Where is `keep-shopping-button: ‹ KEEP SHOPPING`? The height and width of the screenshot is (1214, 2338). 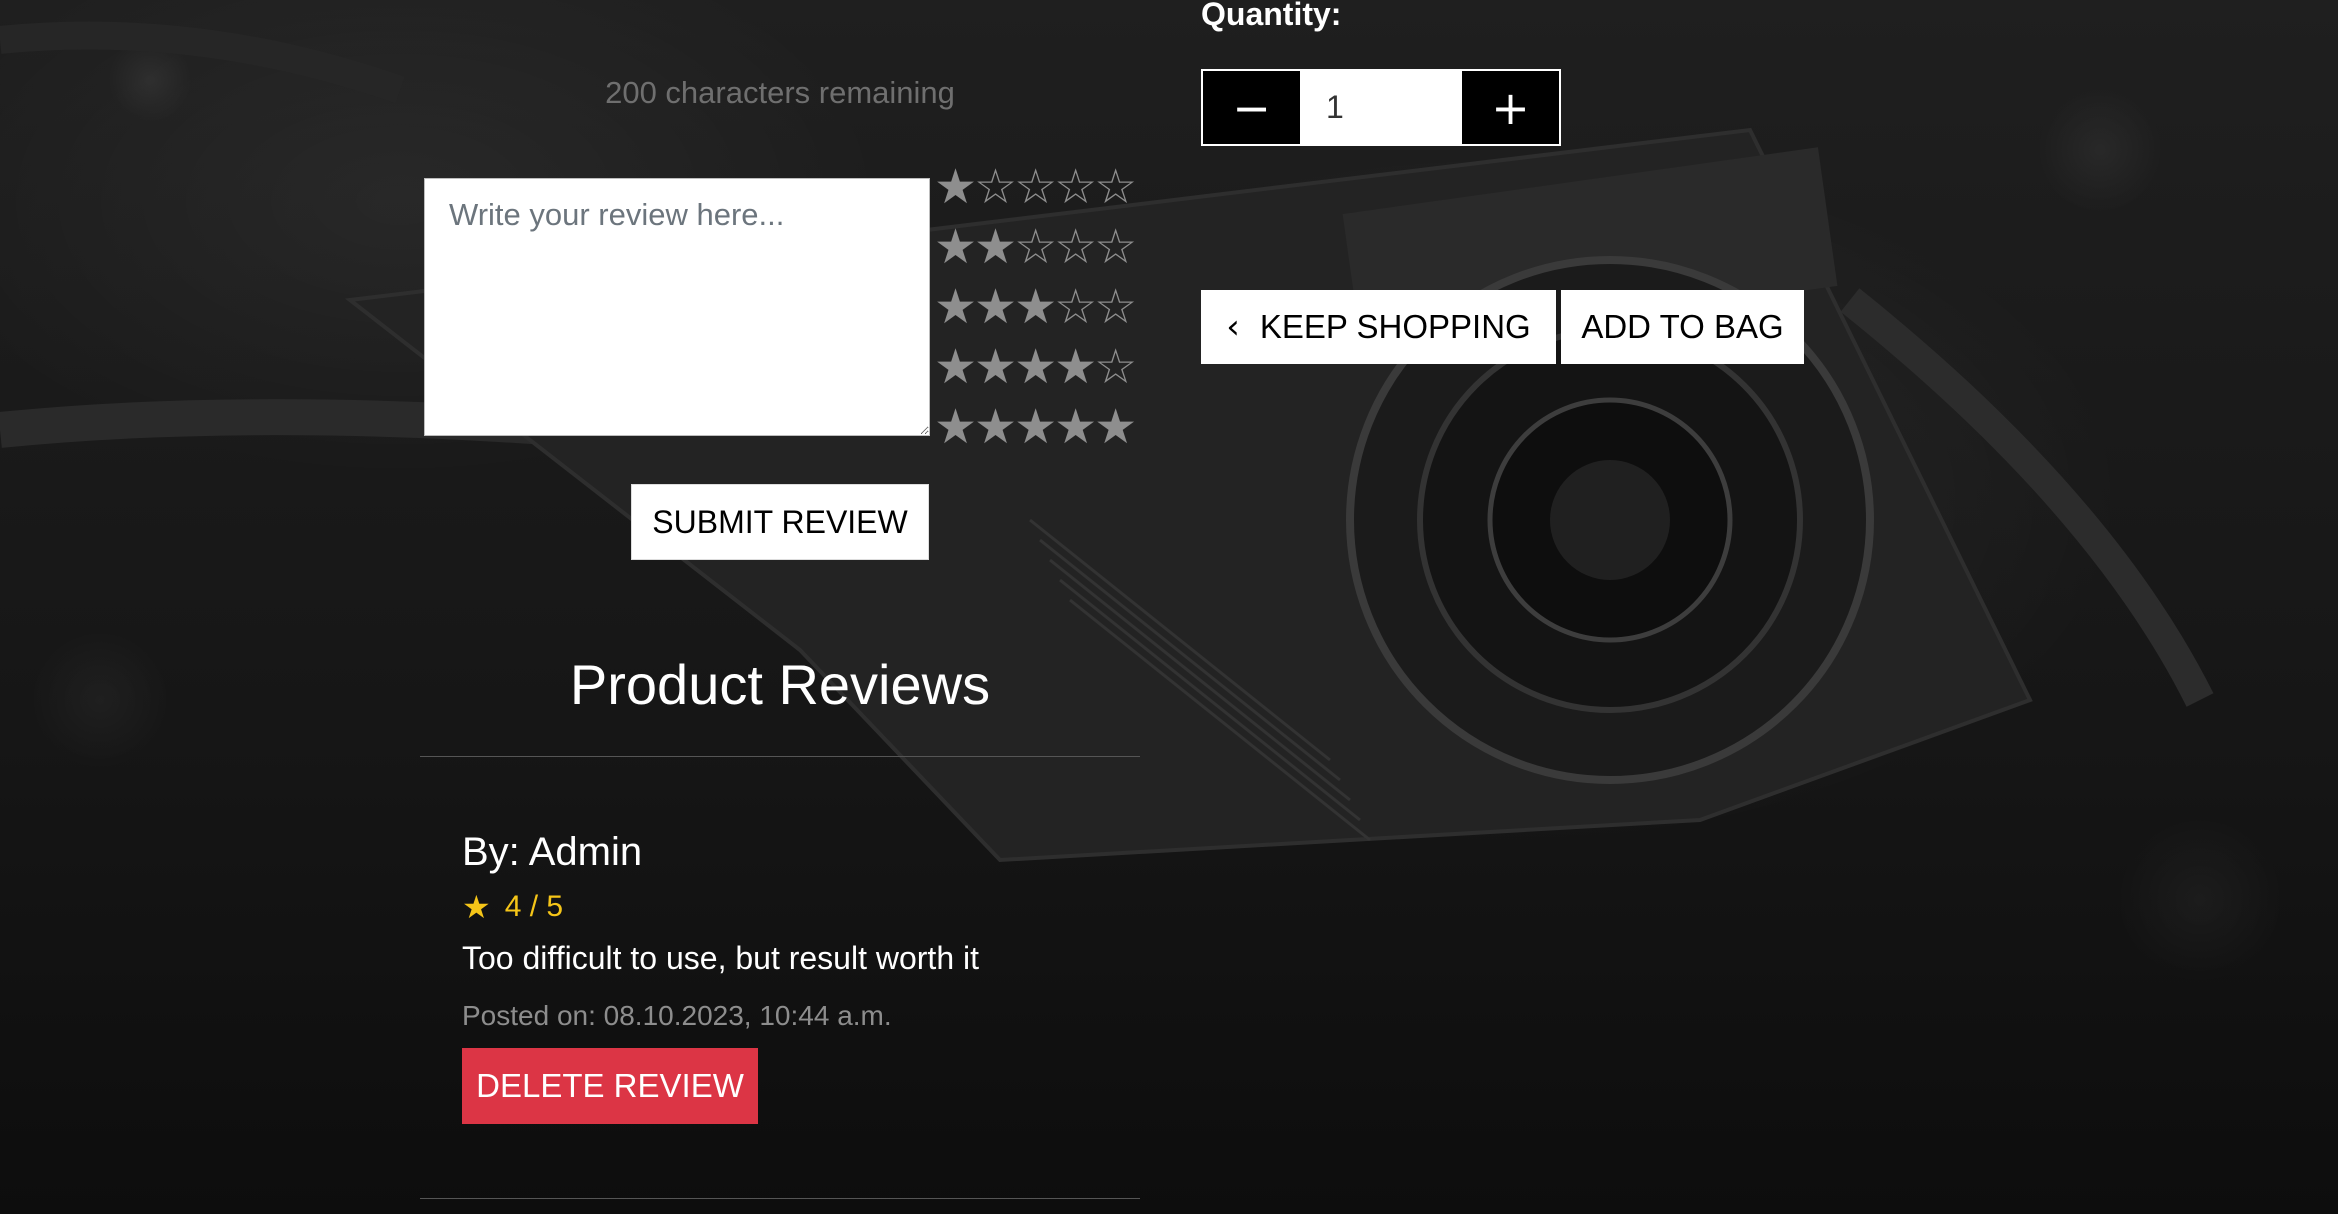
keep-shopping-button: ‹ KEEP SHOPPING is located at coordinates (1378, 327).